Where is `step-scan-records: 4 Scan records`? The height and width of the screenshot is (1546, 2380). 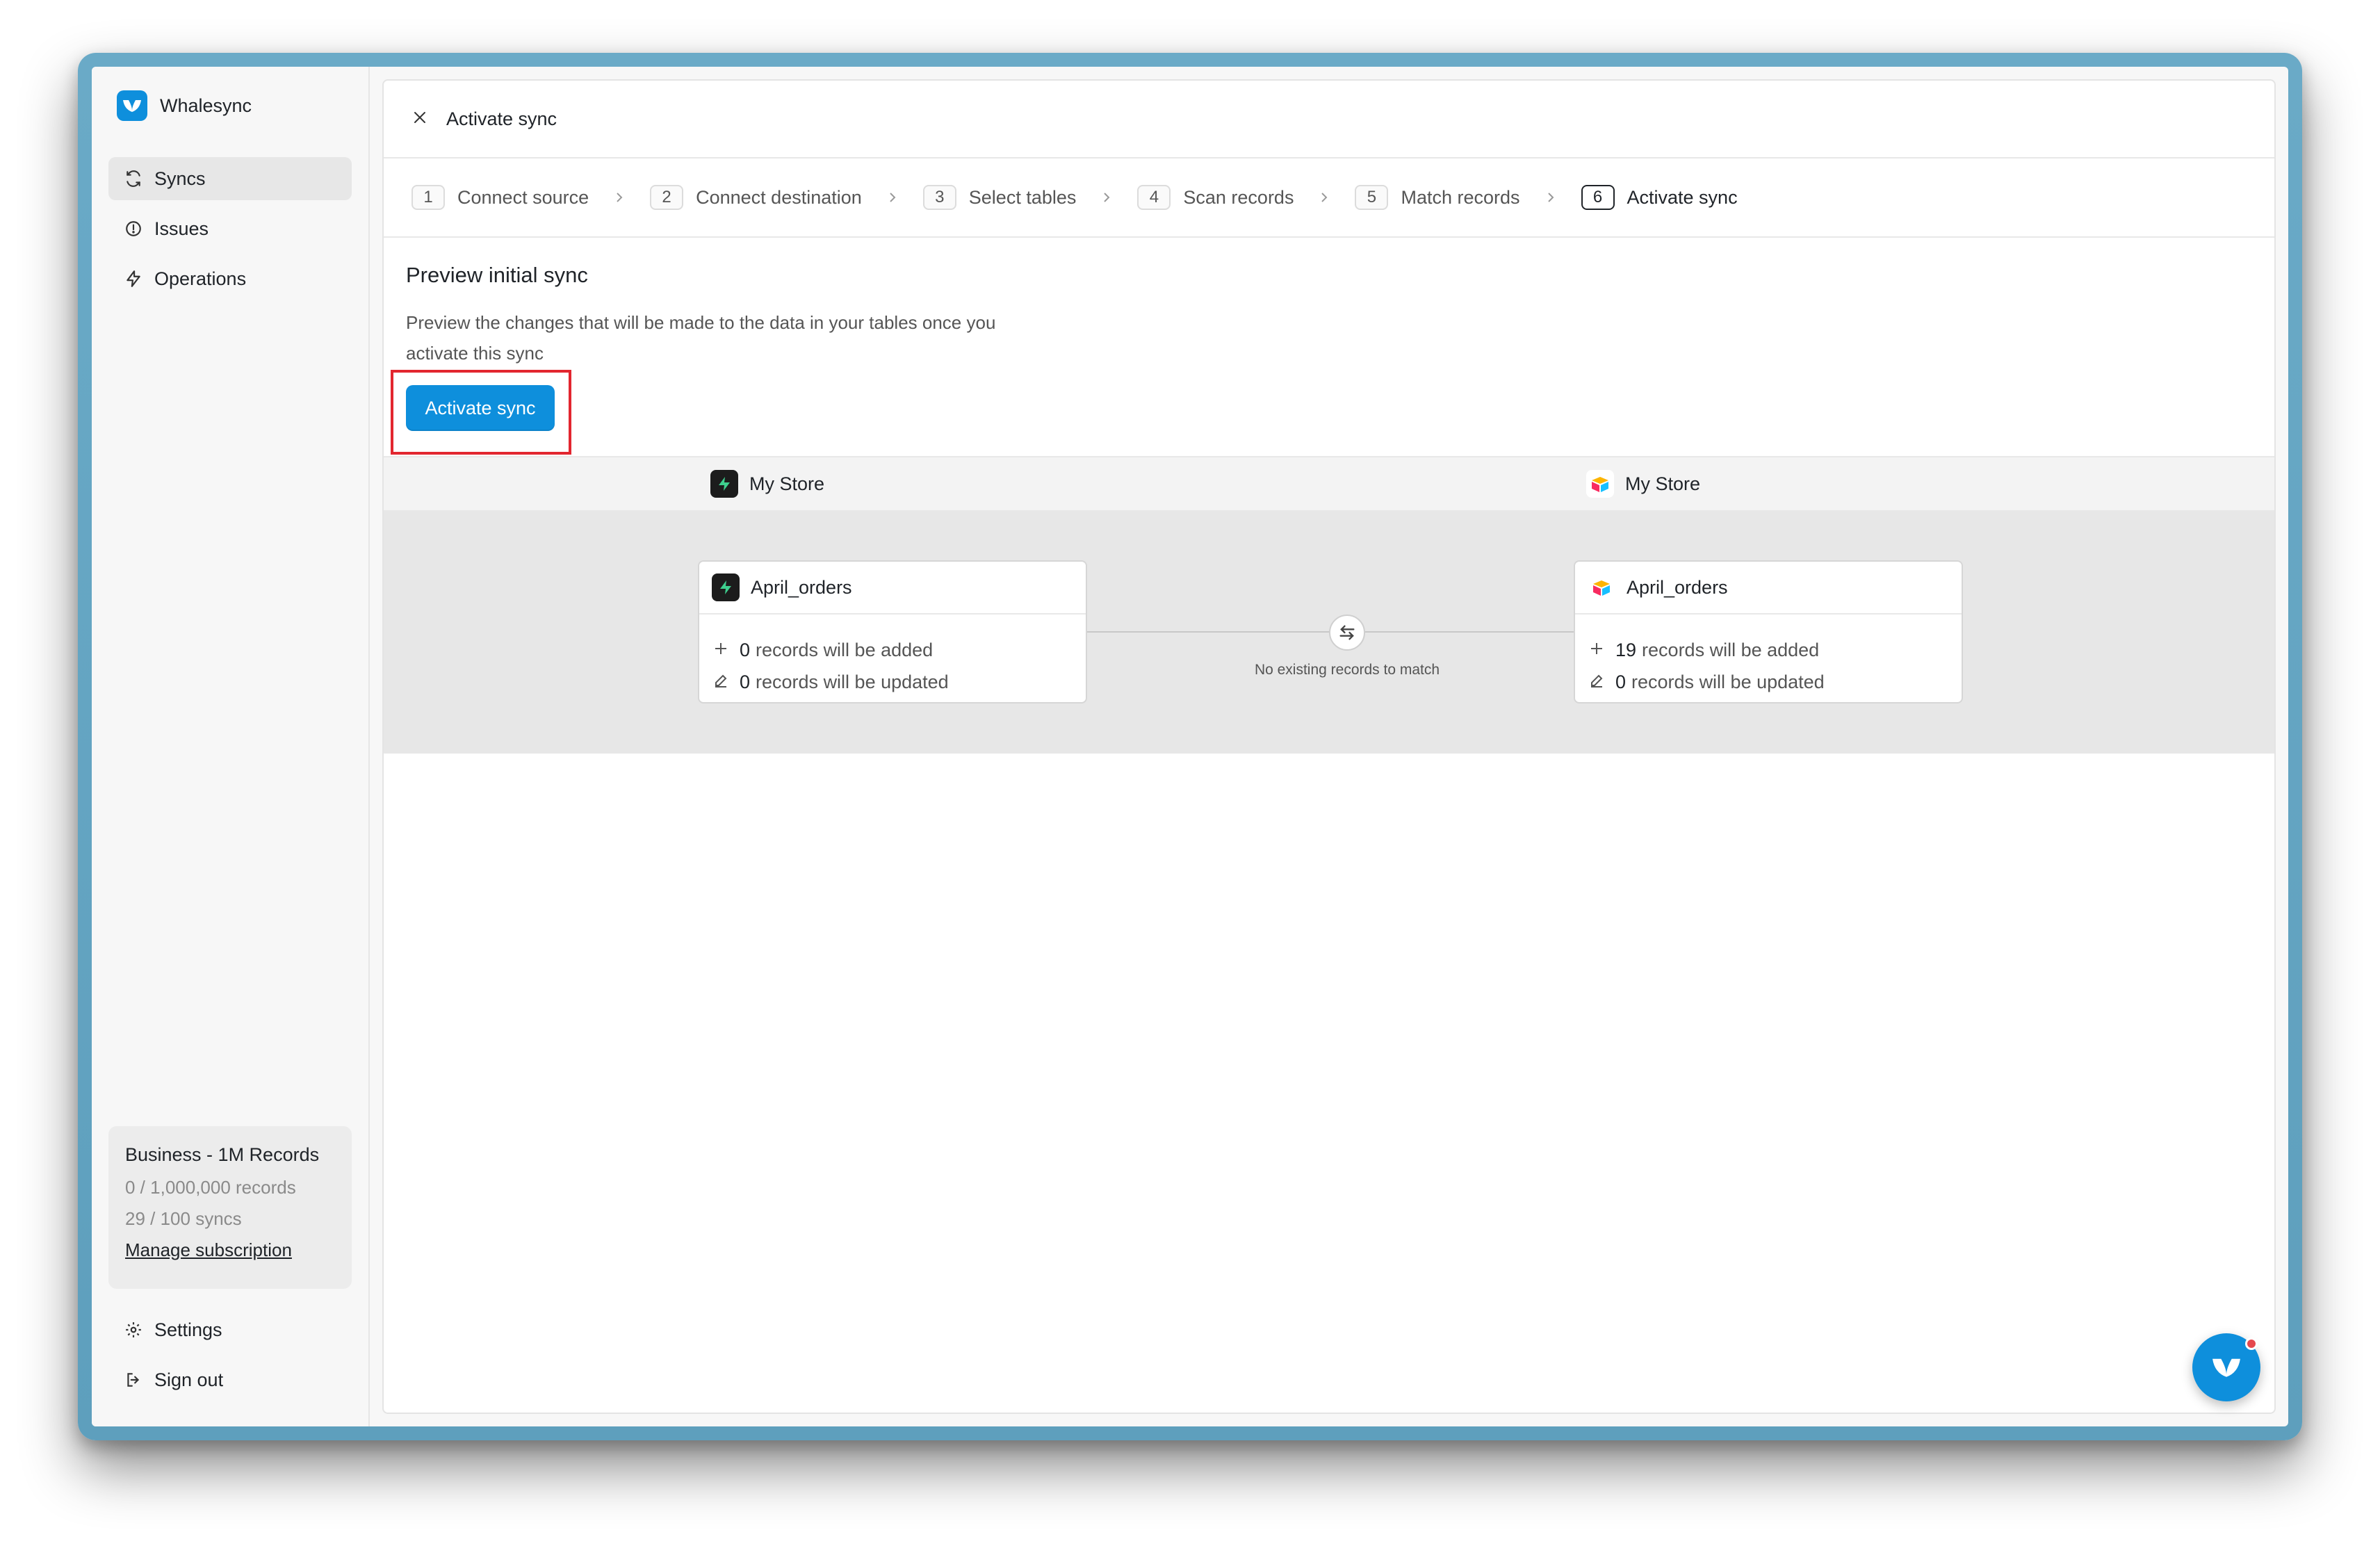 step-scan-records: 4 Scan records is located at coordinates (1215, 197).